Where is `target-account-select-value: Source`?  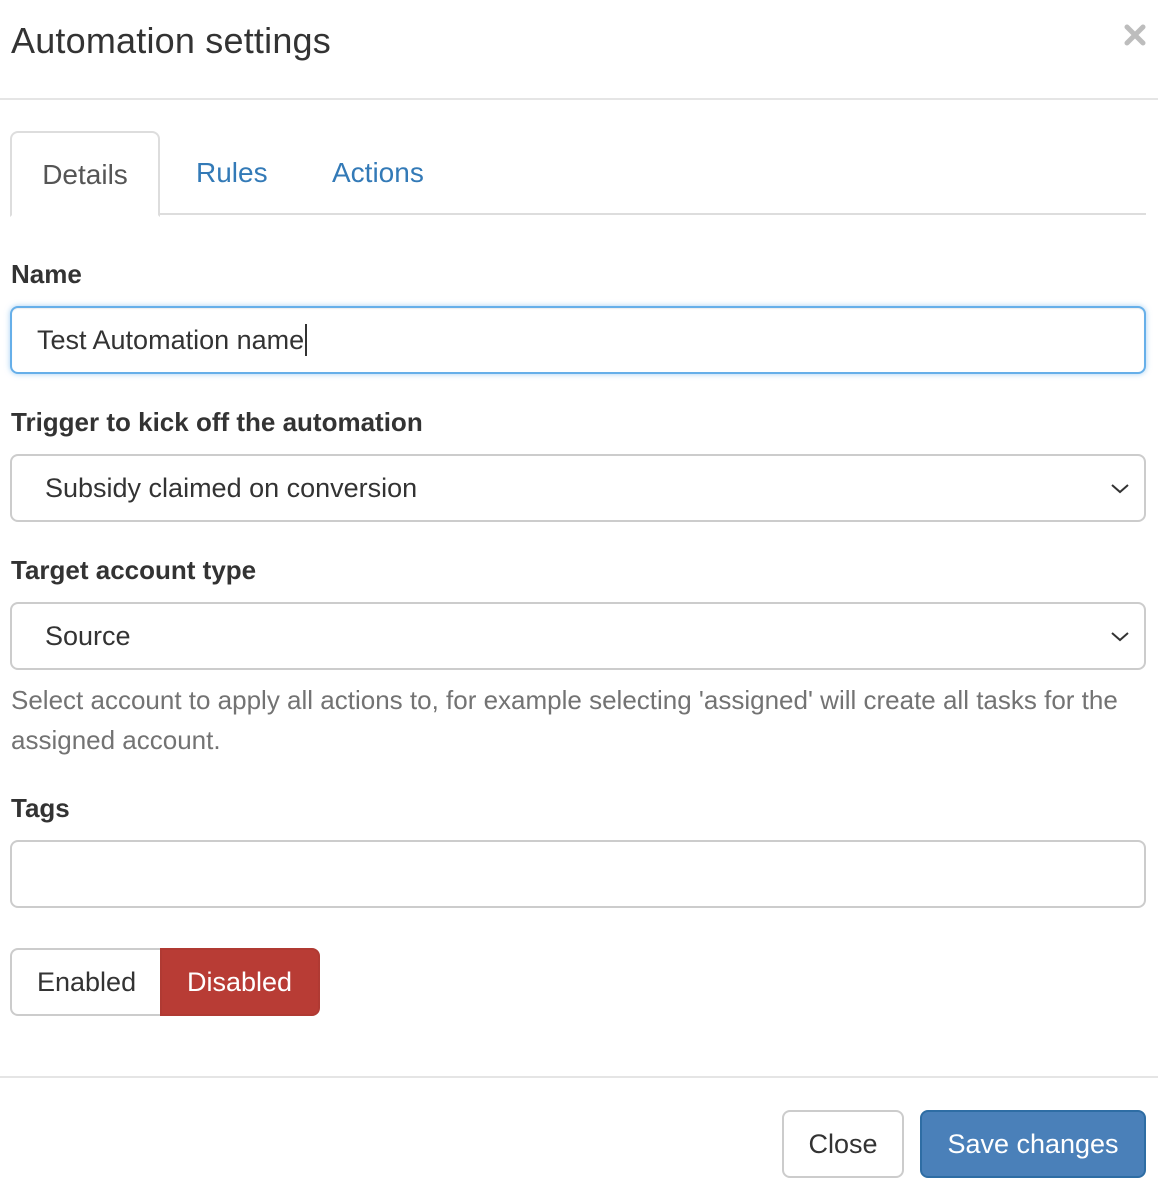
target-account-select-value: Source is located at coordinates (88, 635).